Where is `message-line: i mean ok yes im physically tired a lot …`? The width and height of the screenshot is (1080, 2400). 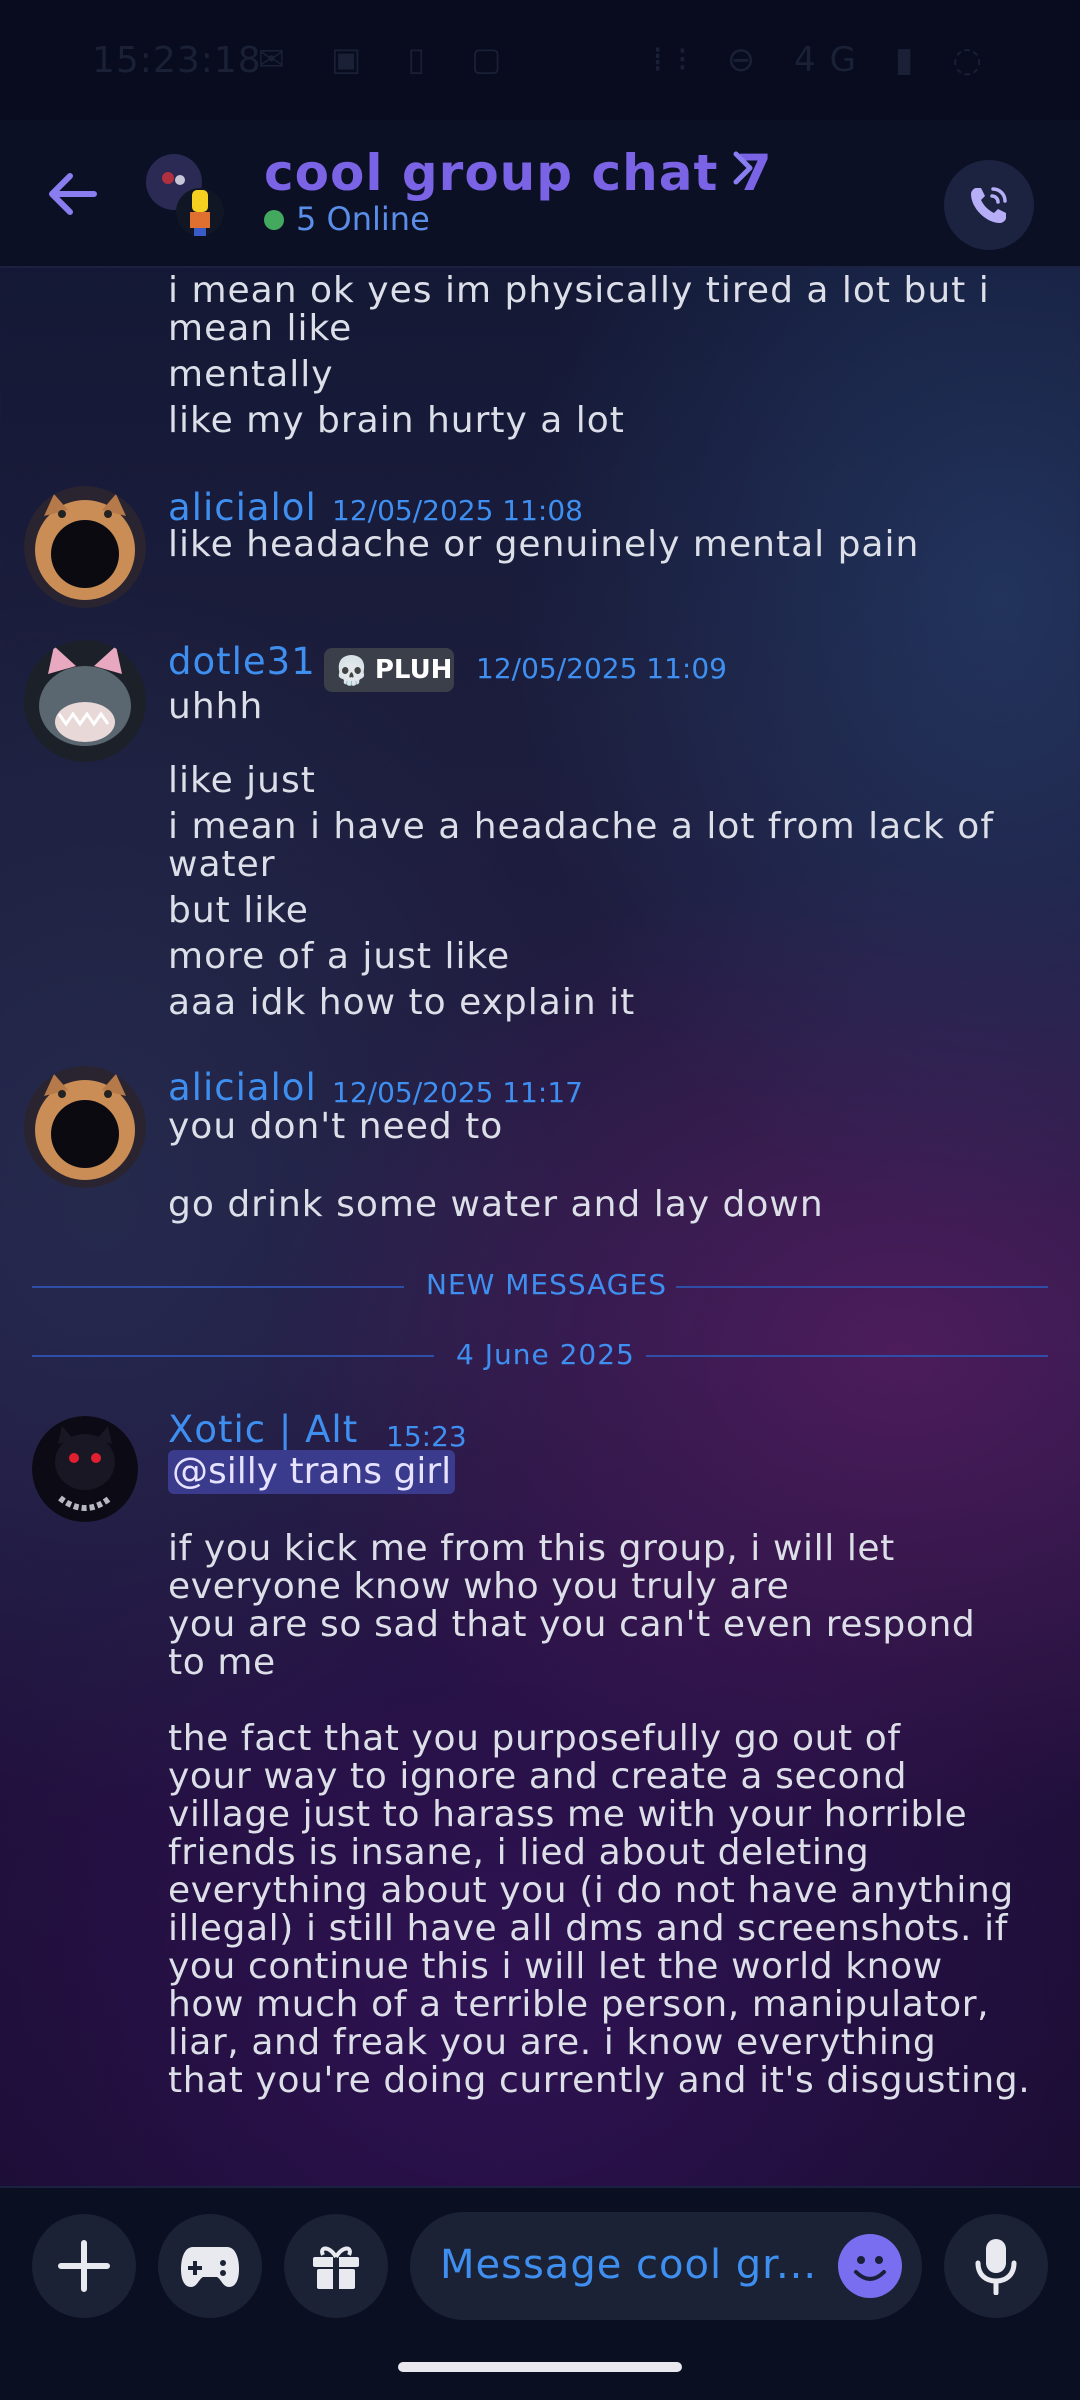
message-line: i mean ok yes im physically tired a lot … is located at coordinates (579, 309).